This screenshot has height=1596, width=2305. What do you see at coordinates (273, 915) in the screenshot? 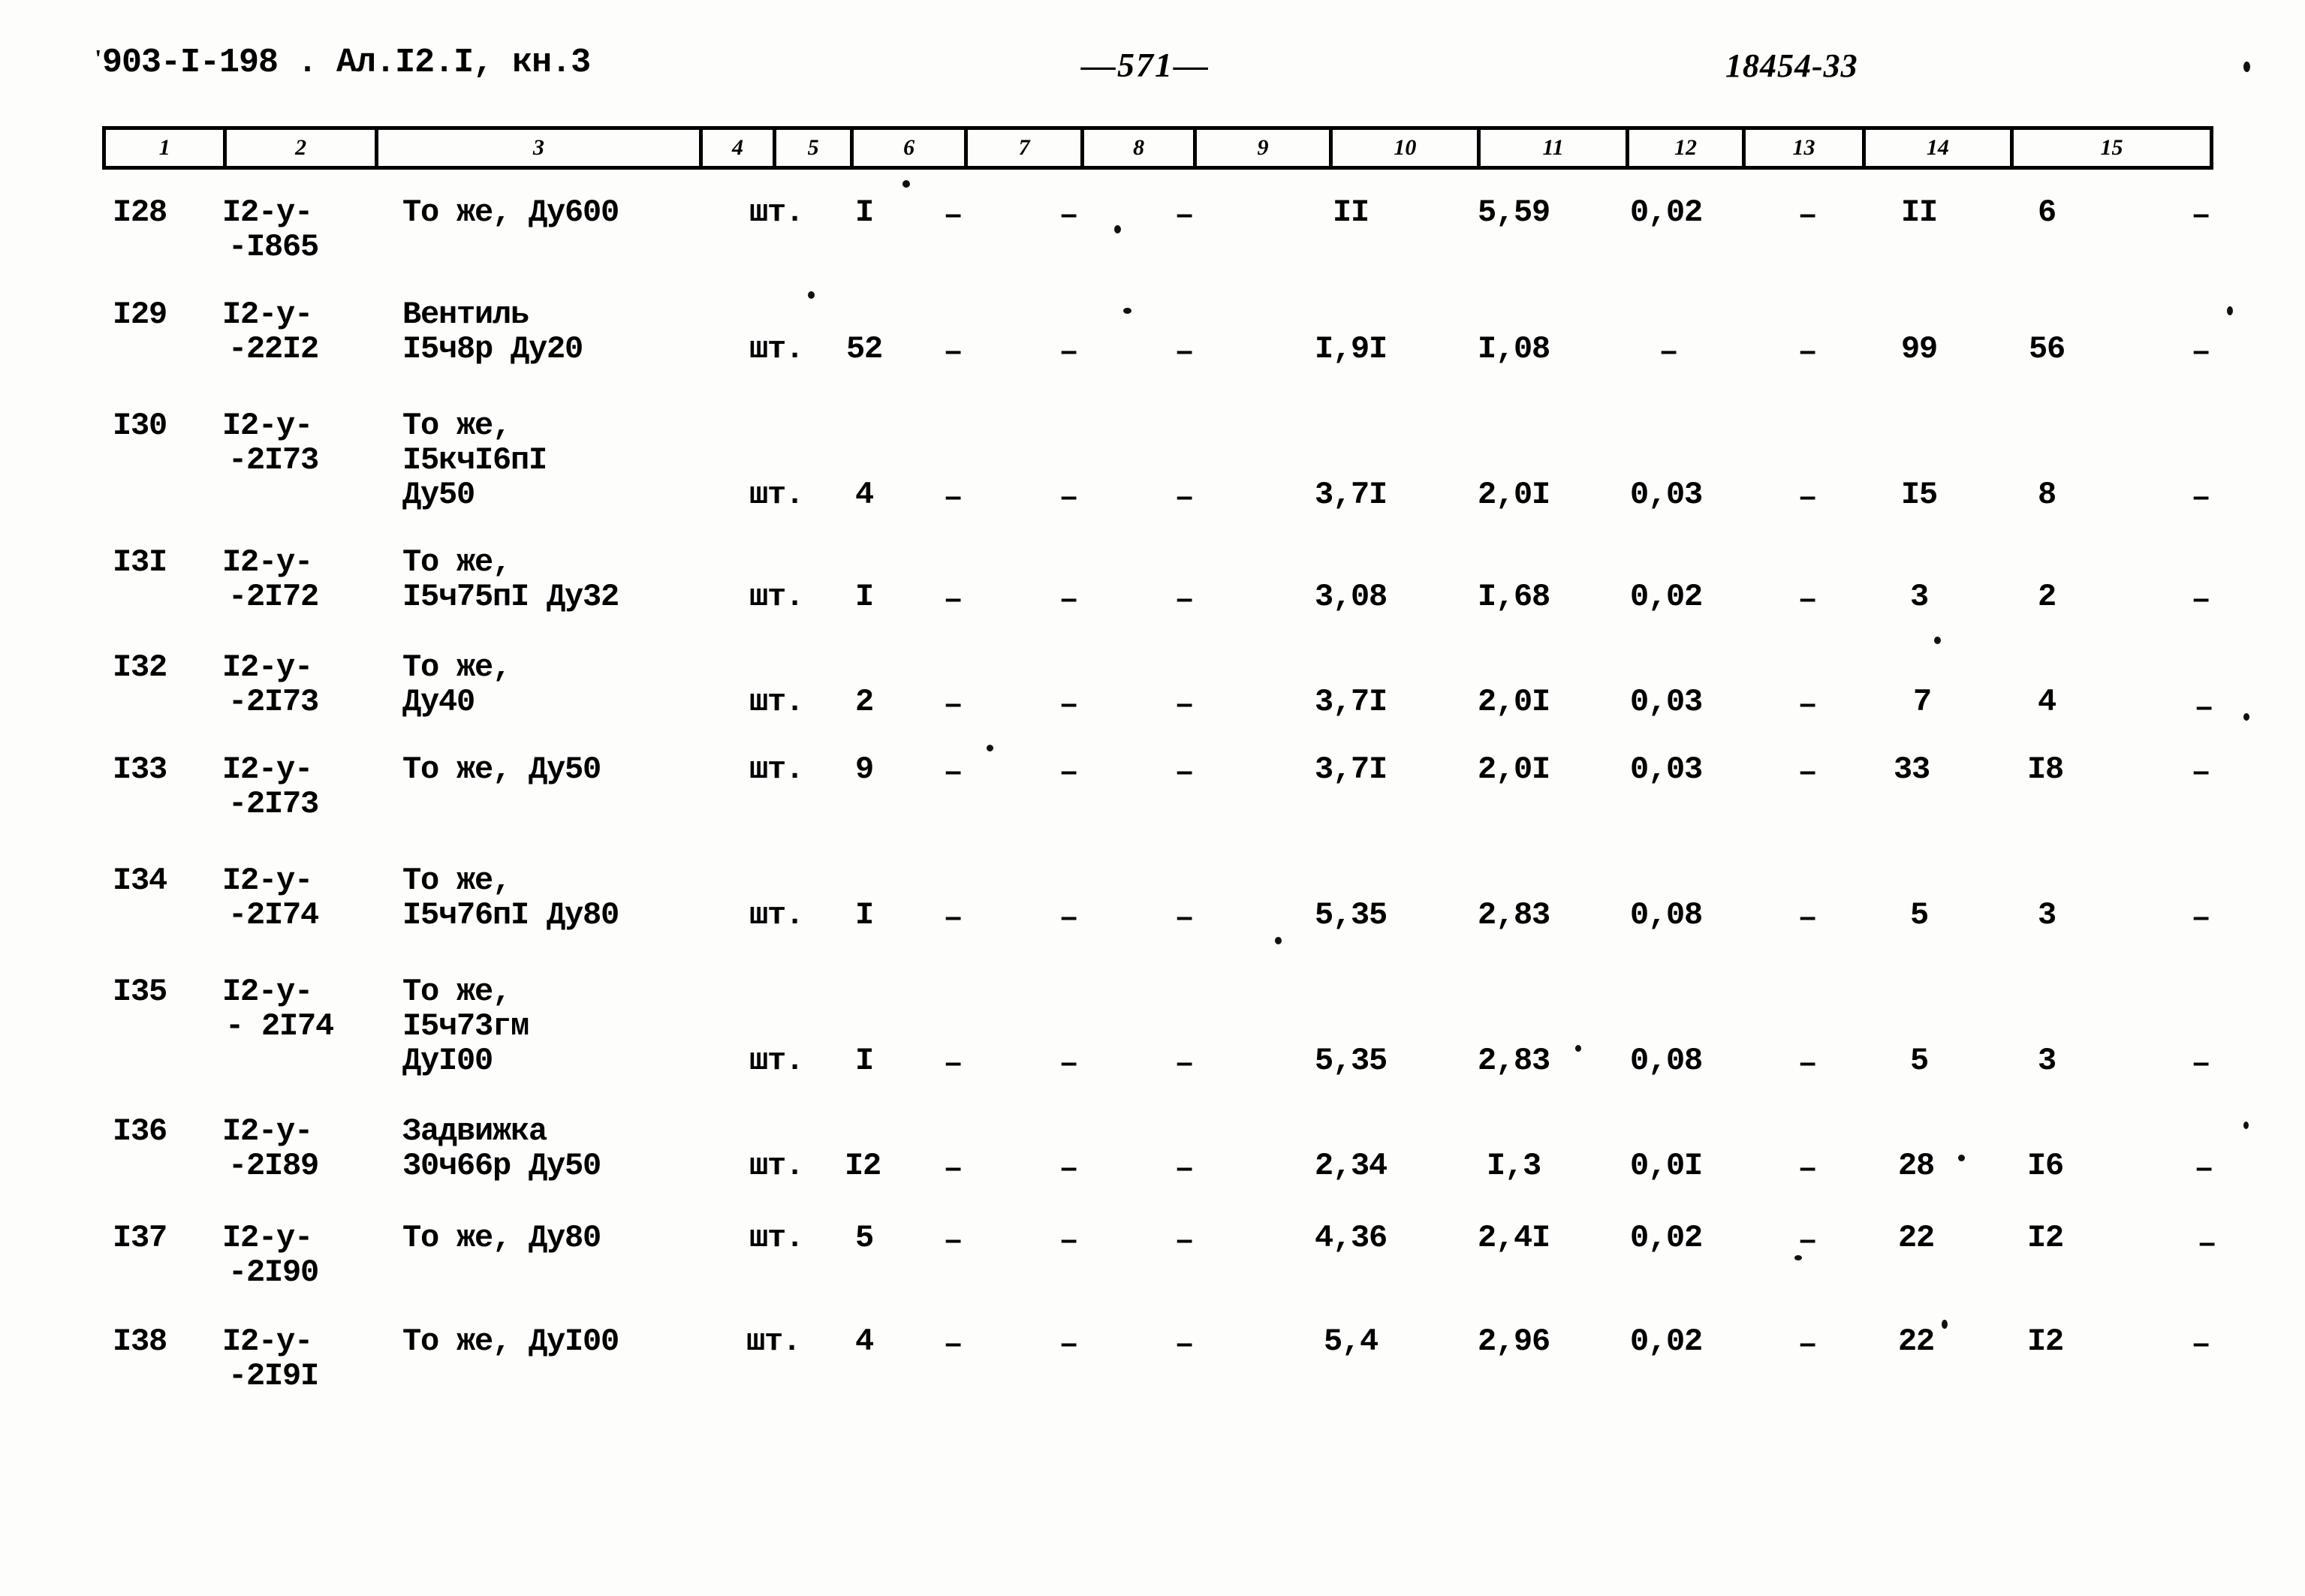
I see `row-code-line2: -2I74` at bounding box center [273, 915].